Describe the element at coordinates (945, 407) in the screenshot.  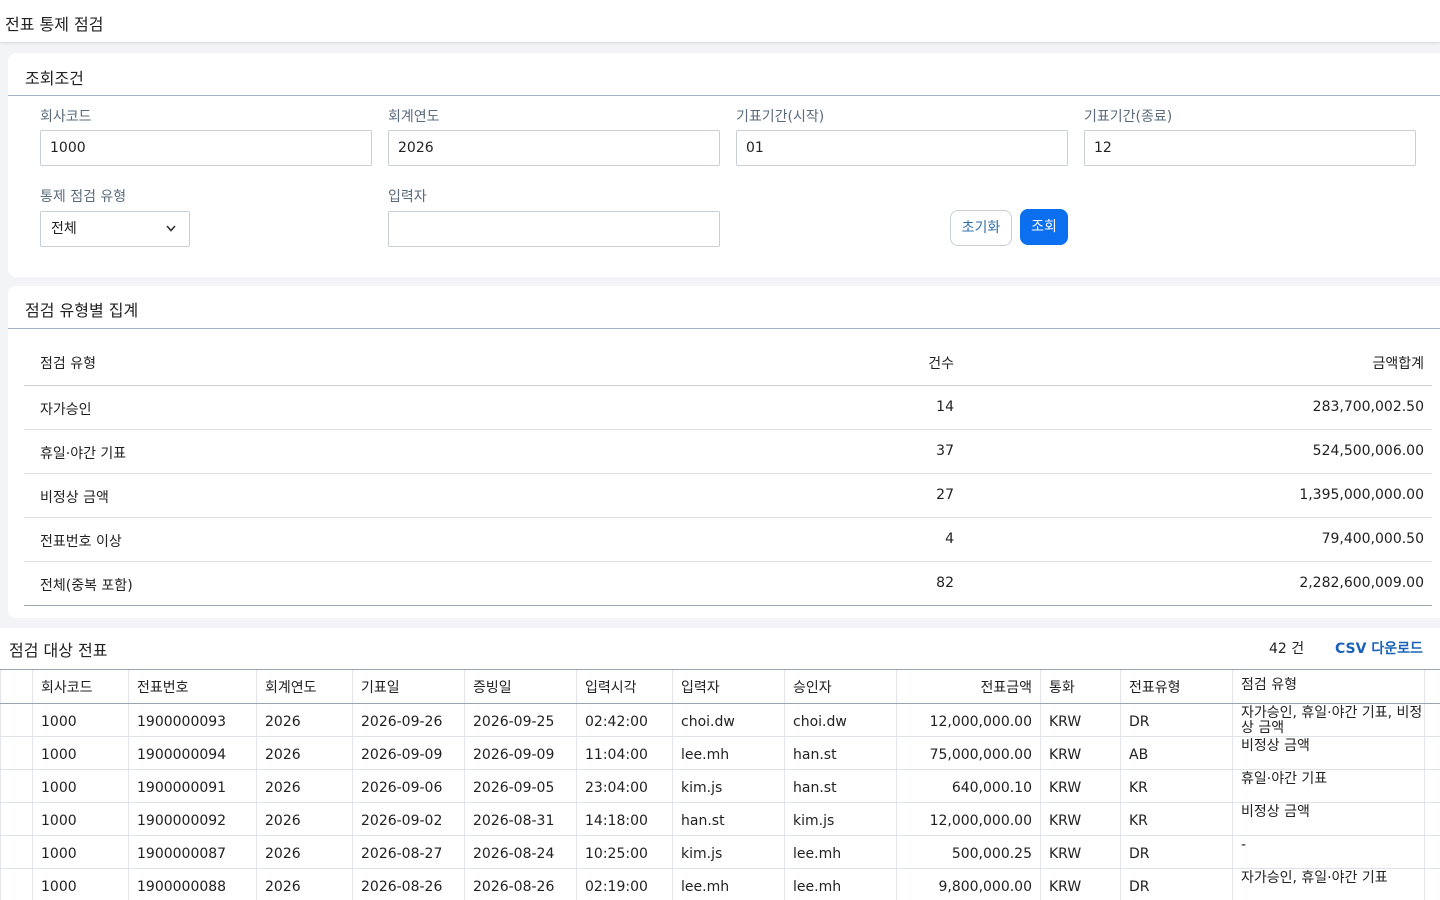
I see `summary-count: 14` at that location.